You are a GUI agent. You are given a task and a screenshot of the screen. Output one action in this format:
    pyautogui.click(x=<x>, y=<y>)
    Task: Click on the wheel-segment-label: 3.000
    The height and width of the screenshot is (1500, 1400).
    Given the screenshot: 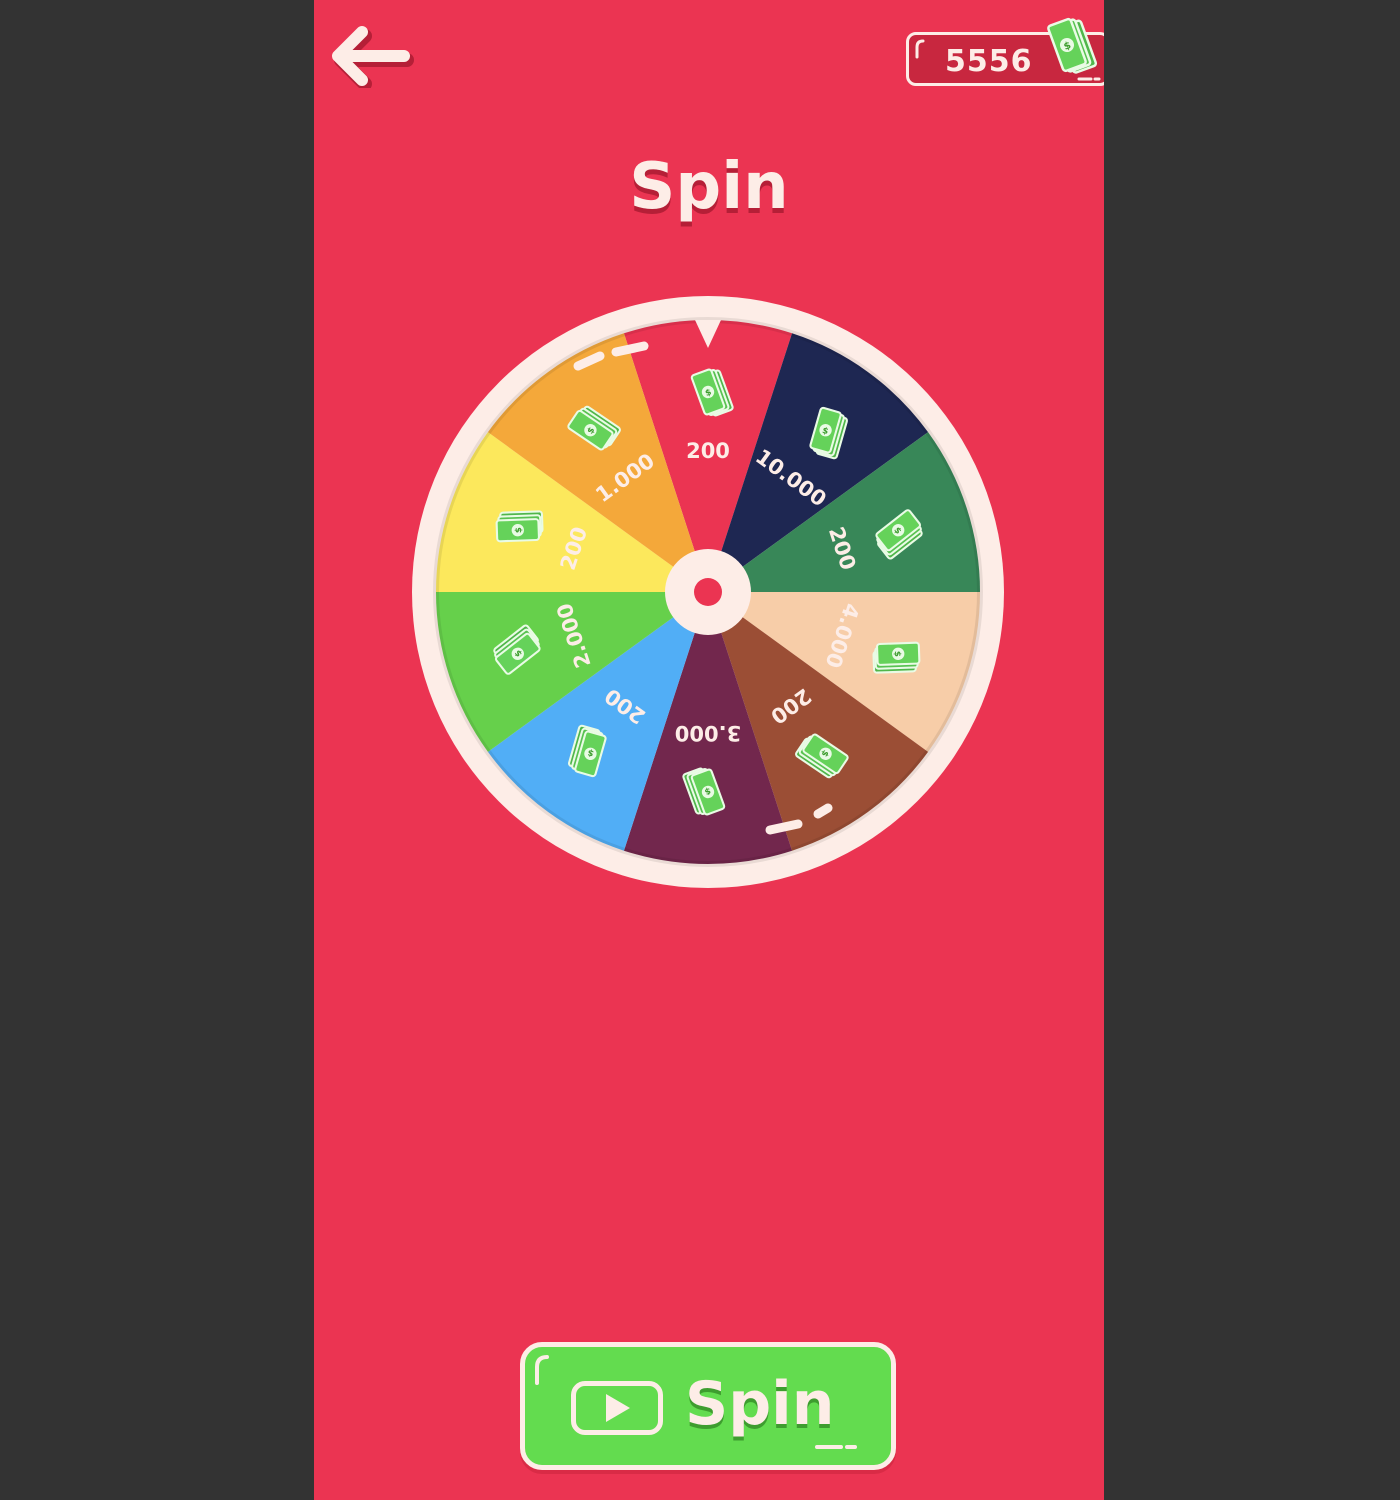 What is the action you would take?
    pyautogui.click(x=708, y=733)
    